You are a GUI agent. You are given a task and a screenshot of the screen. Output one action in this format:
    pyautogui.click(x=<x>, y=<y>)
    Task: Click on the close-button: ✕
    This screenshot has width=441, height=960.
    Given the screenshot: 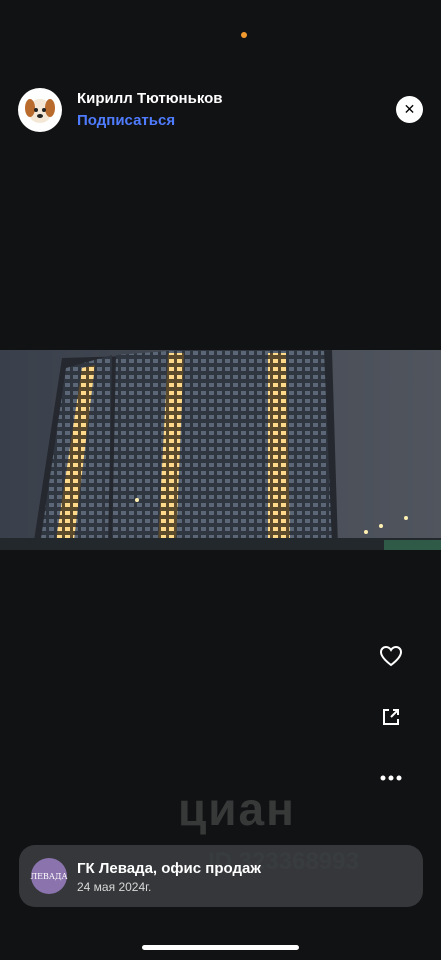 What is the action you would take?
    pyautogui.click(x=409, y=109)
    